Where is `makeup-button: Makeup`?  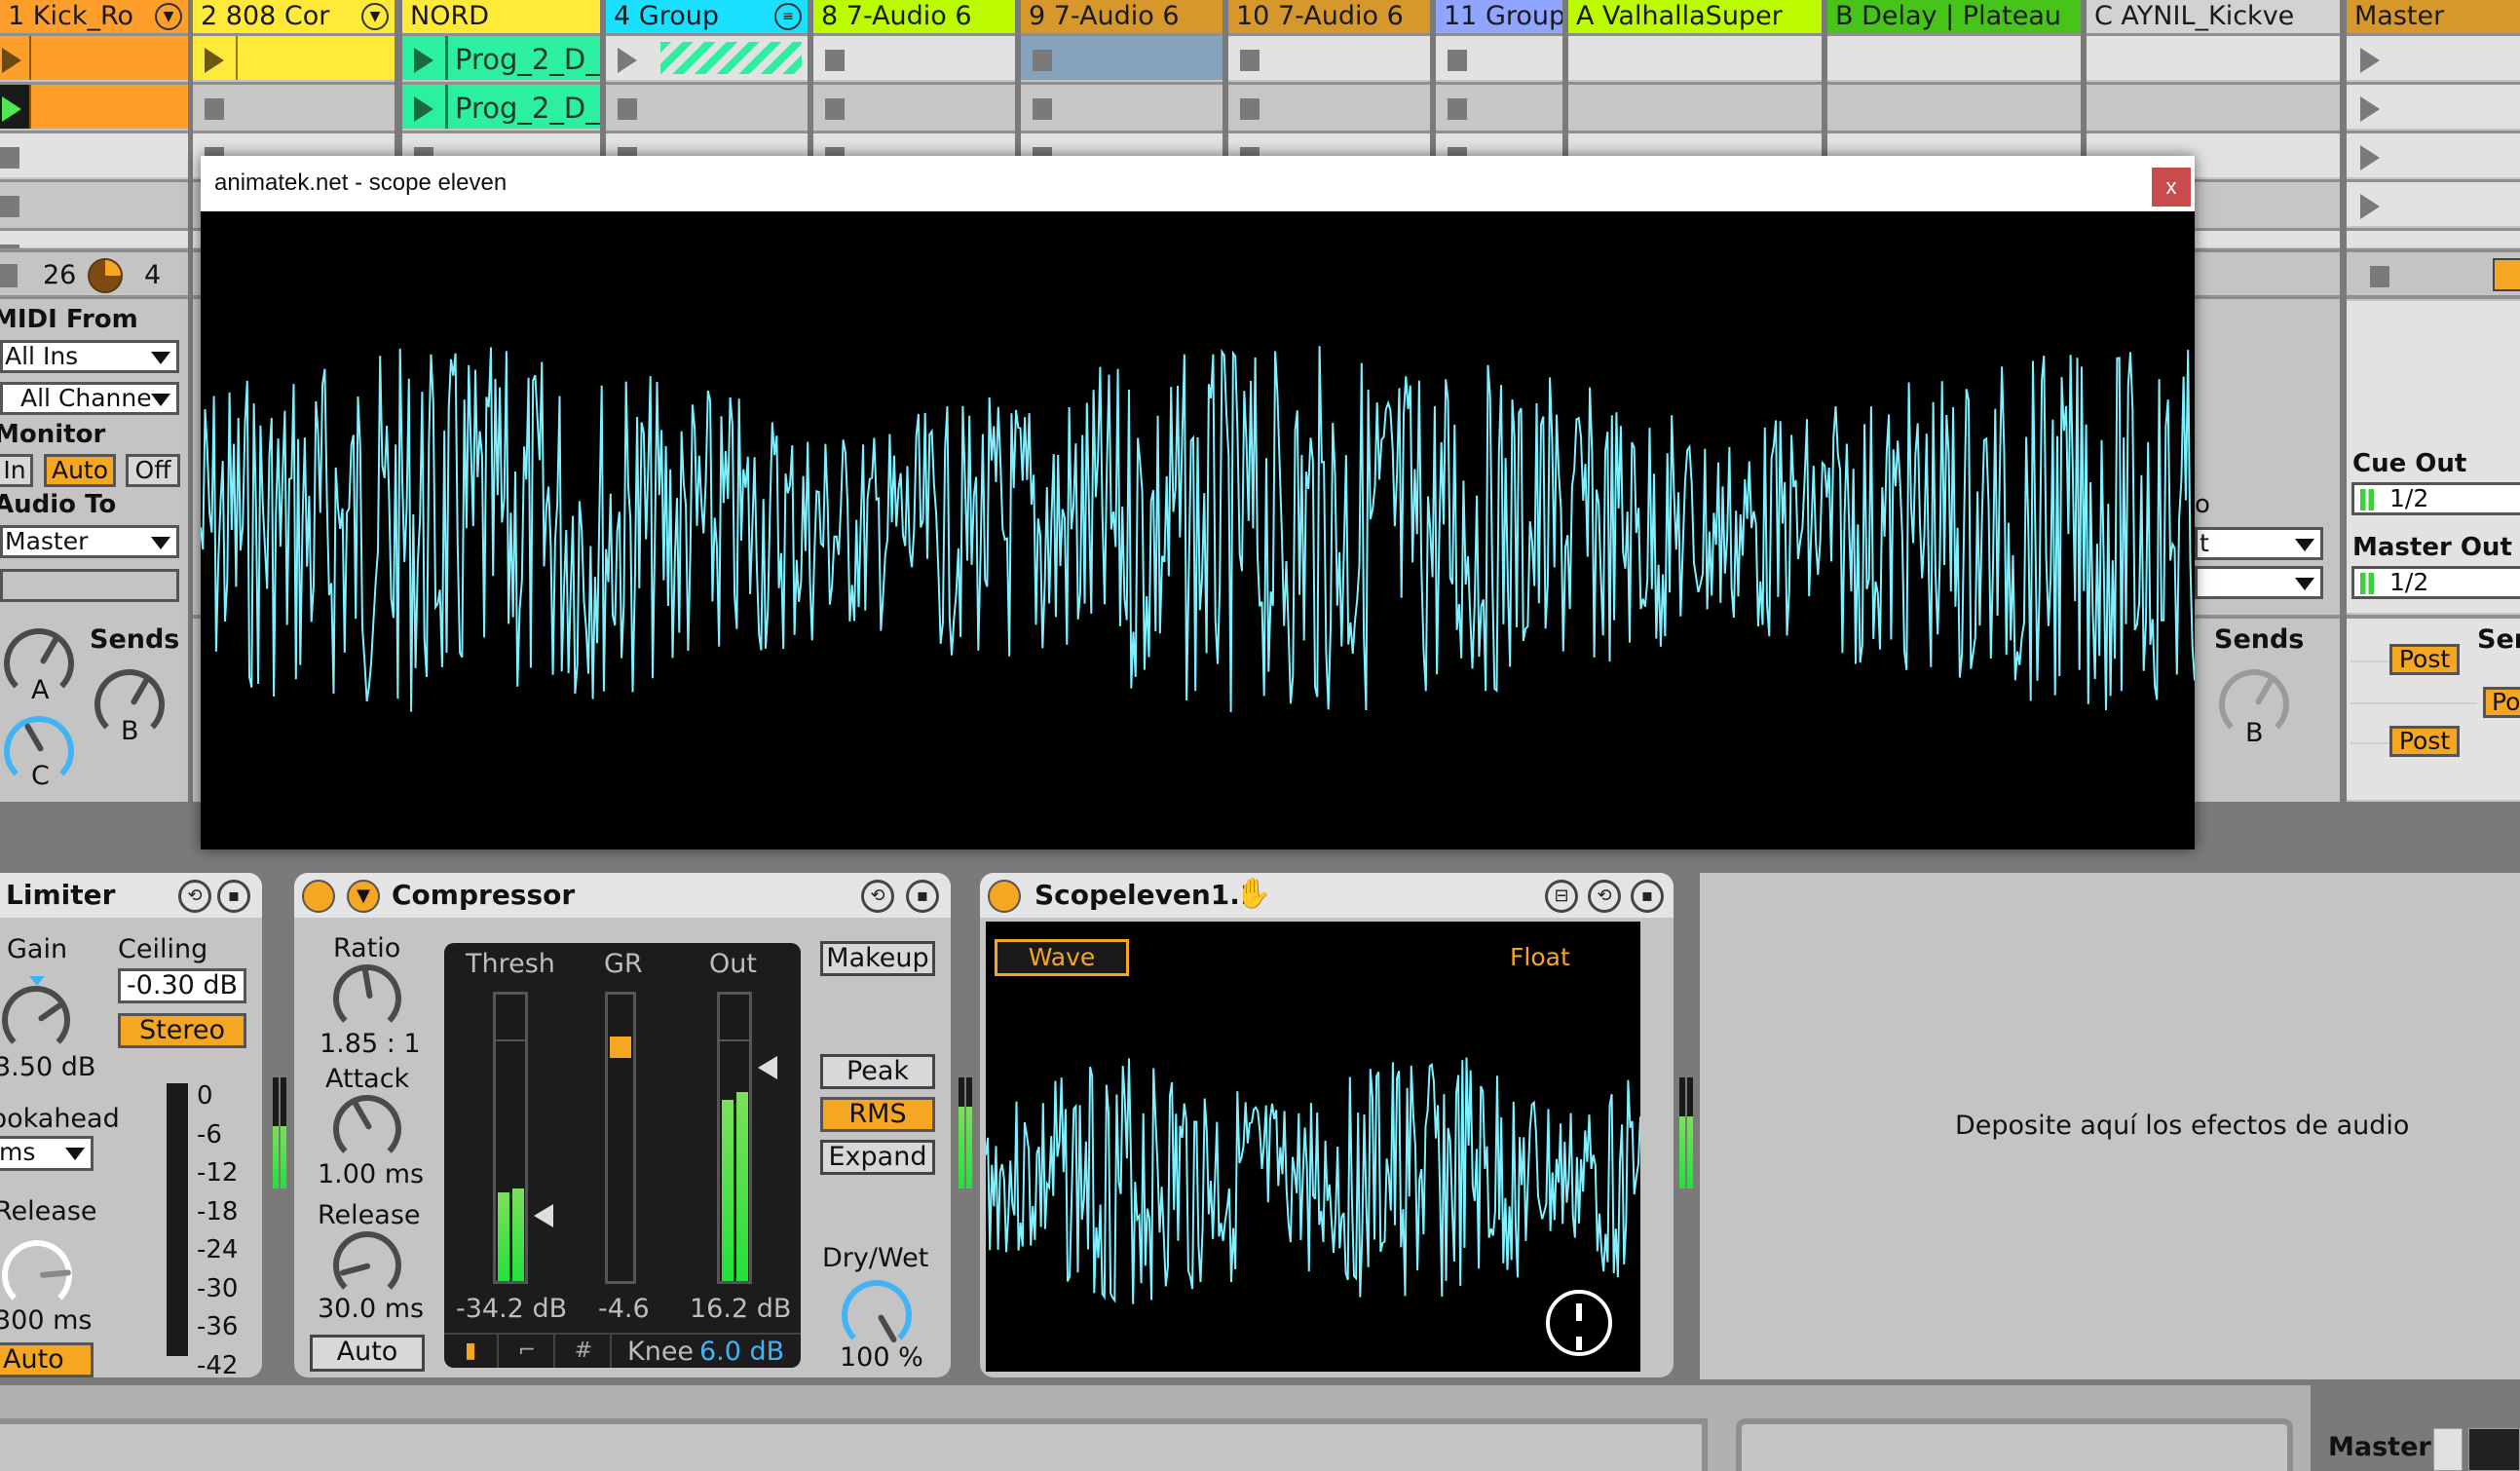
makeup-button: Makeup is located at coordinates (877, 959).